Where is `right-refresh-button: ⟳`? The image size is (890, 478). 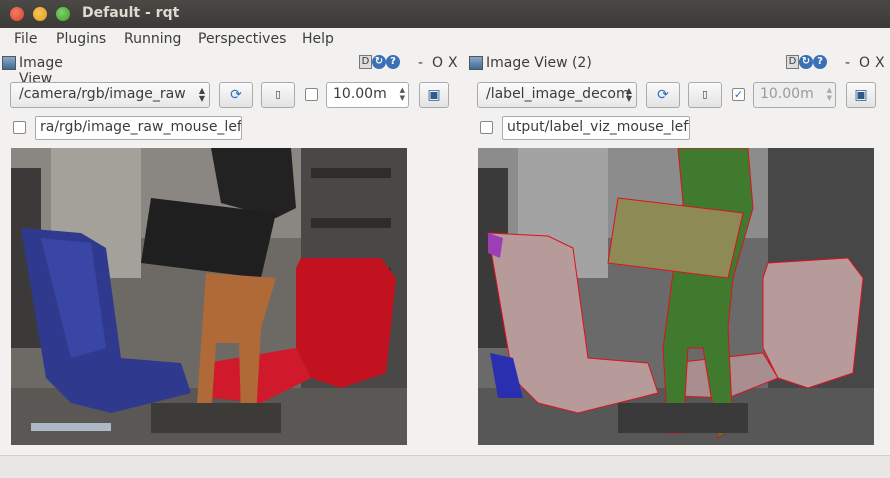 right-refresh-button: ⟳ is located at coordinates (663, 95).